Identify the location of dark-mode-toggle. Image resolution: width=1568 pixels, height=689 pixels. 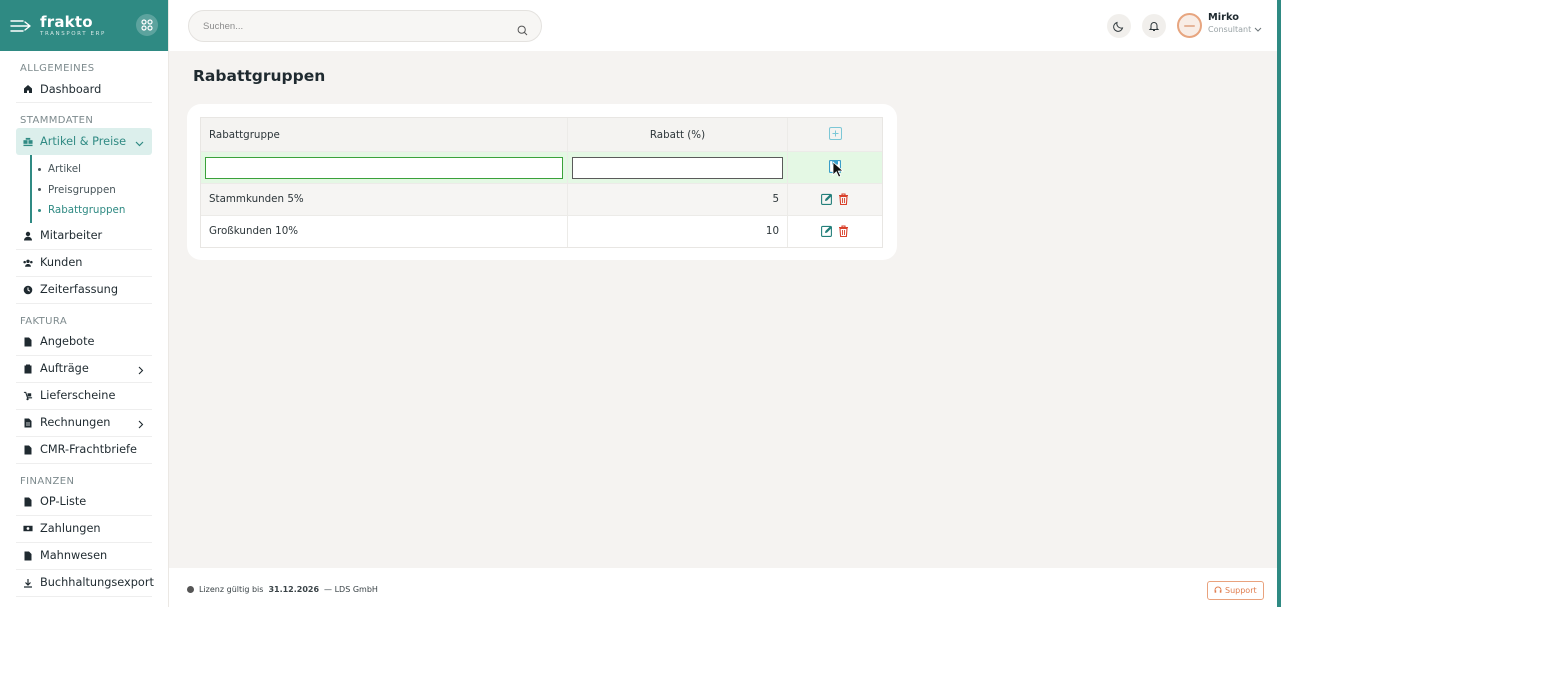
(1119, 26).